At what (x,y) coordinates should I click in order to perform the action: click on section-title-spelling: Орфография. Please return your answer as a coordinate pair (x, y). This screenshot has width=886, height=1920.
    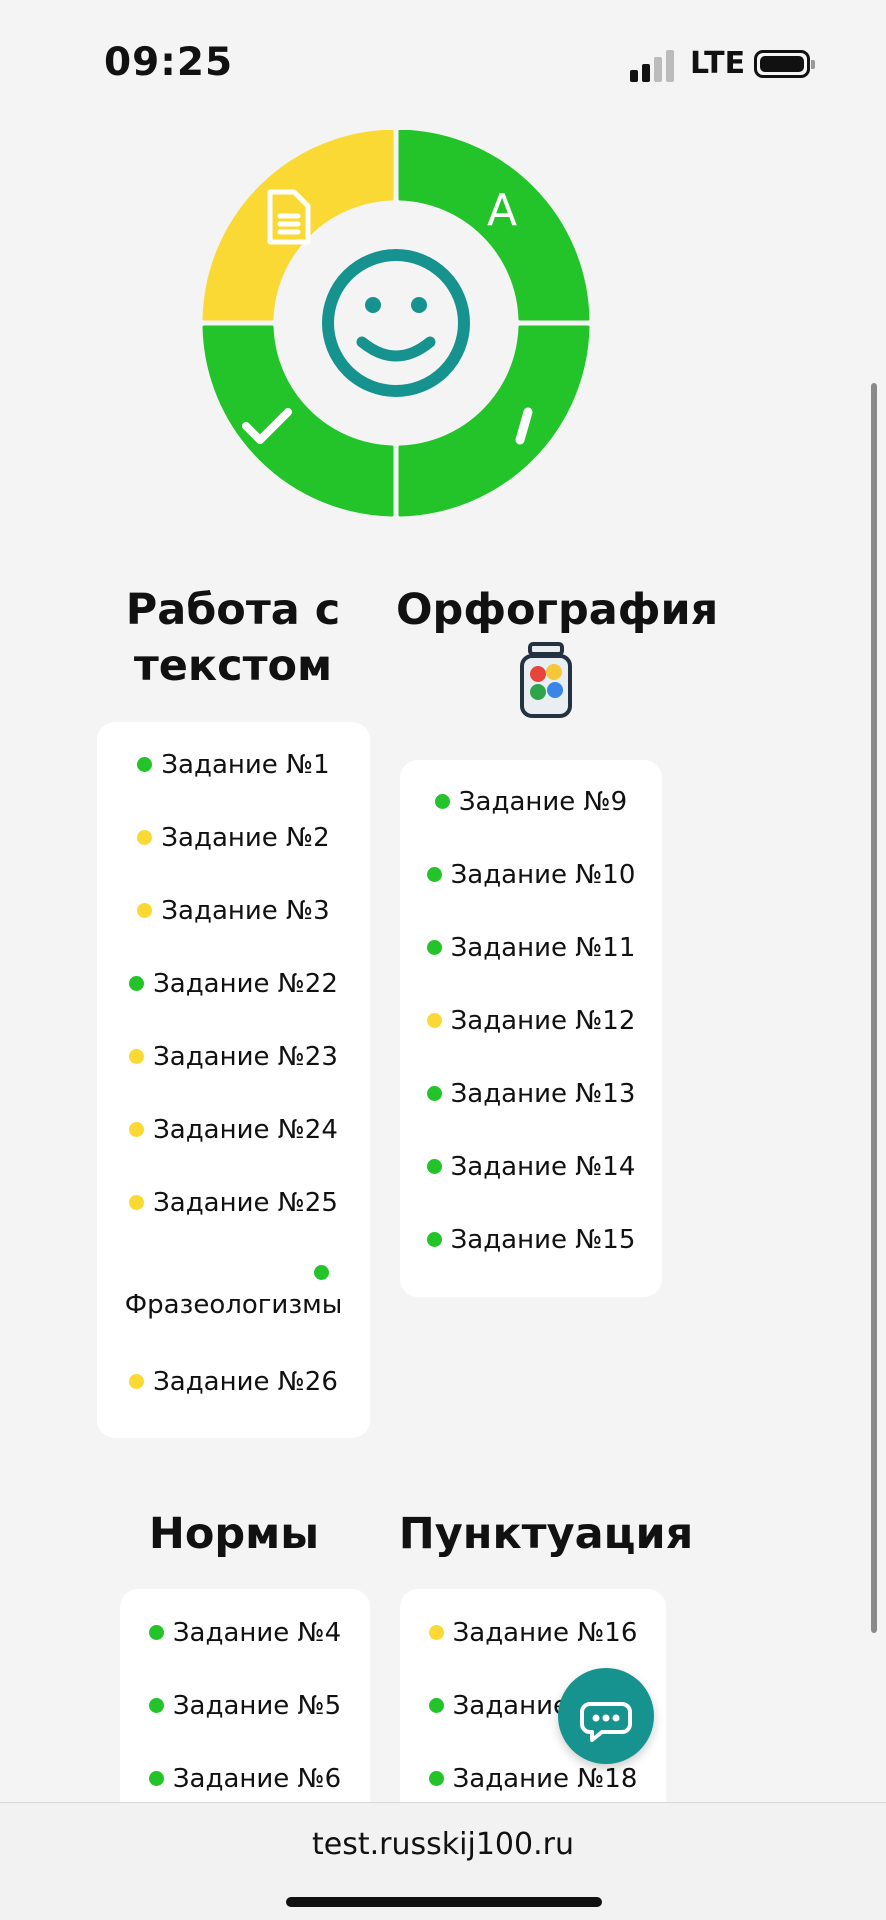
    Looking at the image, I should click on (557, 610).